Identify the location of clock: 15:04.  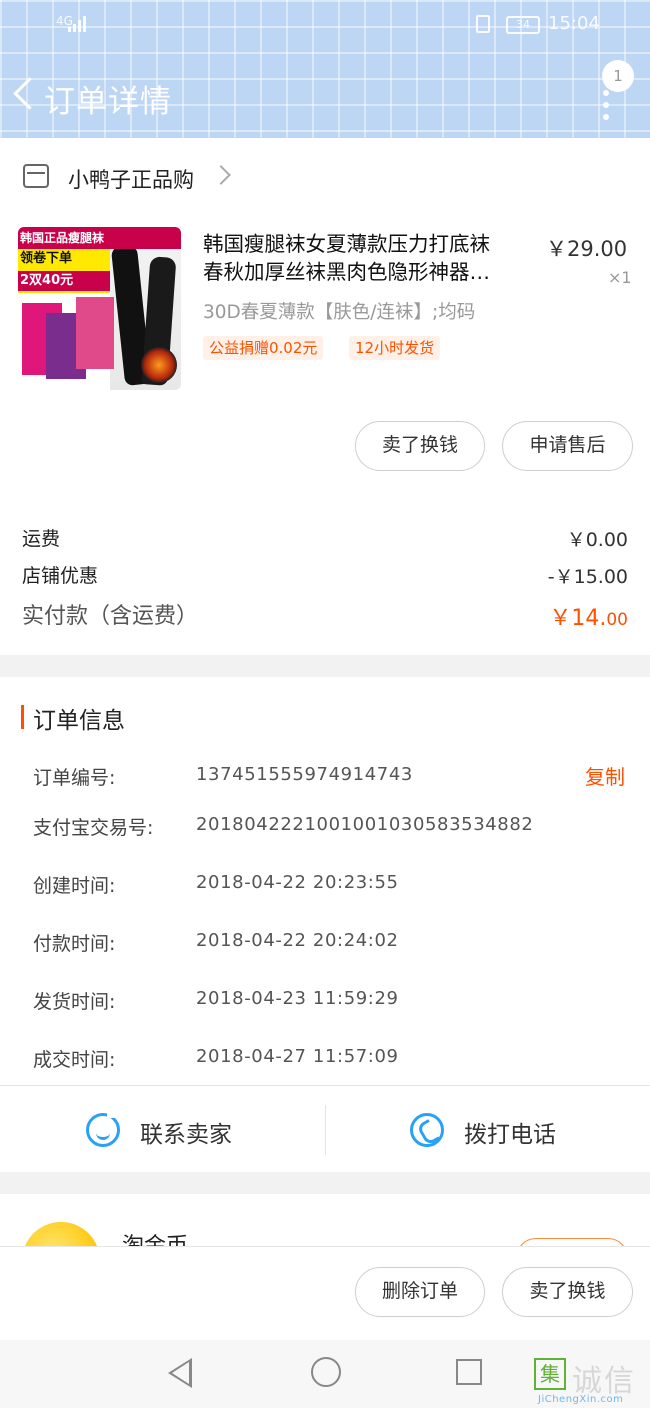
(574, 23).